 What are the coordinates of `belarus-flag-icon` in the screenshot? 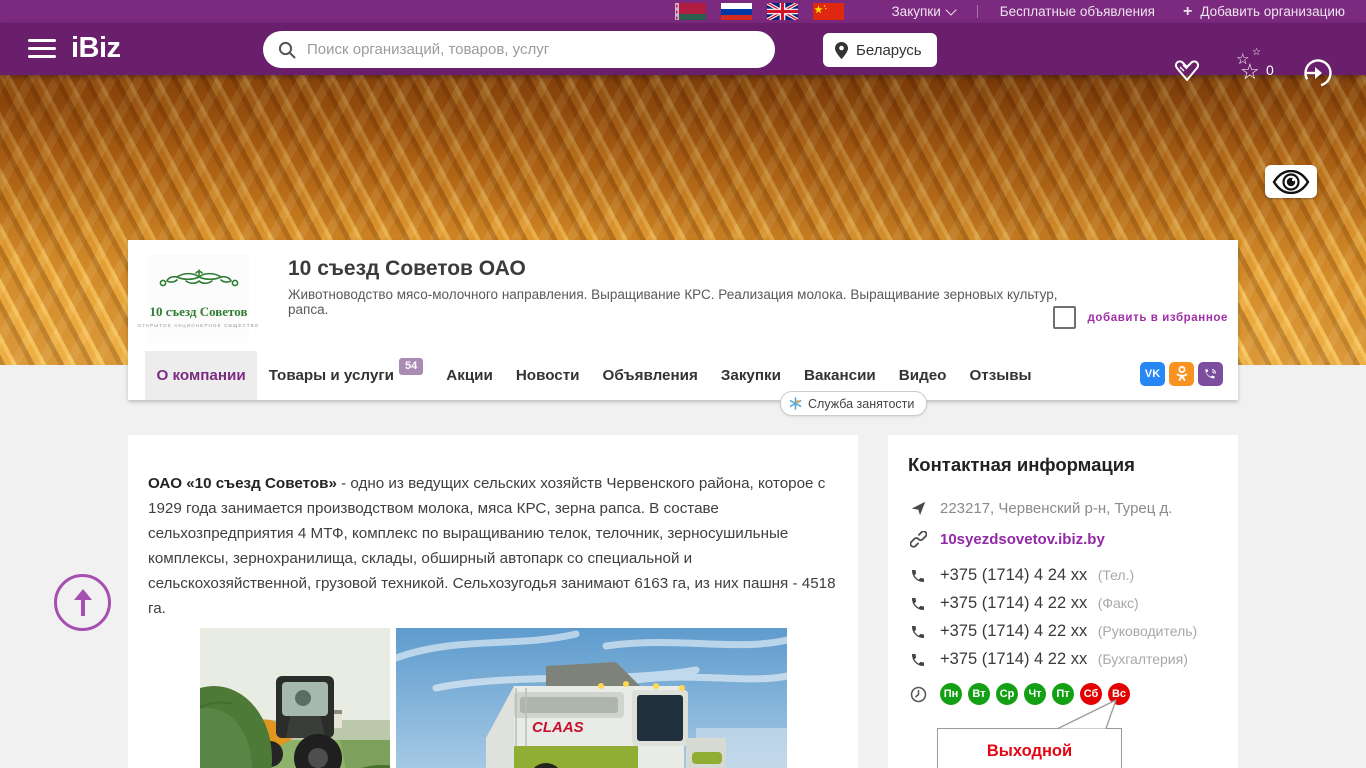 It's located at (690, 11).